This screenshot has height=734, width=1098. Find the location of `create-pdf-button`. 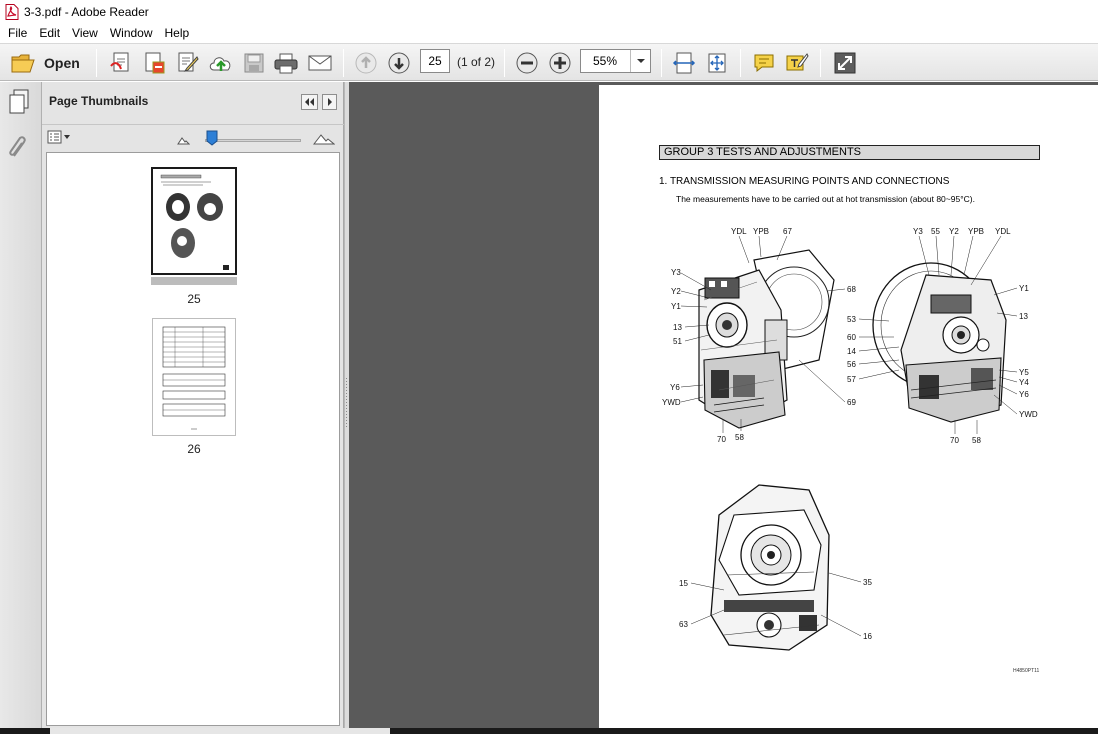

create-pdf-button is located at coordinates (121, 63).